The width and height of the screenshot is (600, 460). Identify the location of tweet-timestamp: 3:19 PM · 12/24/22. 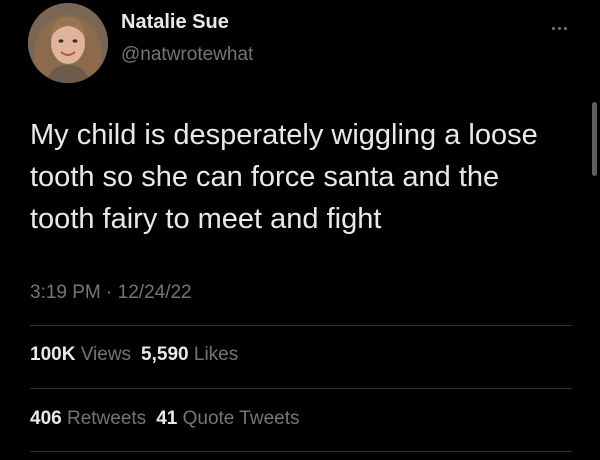
(111, 293).